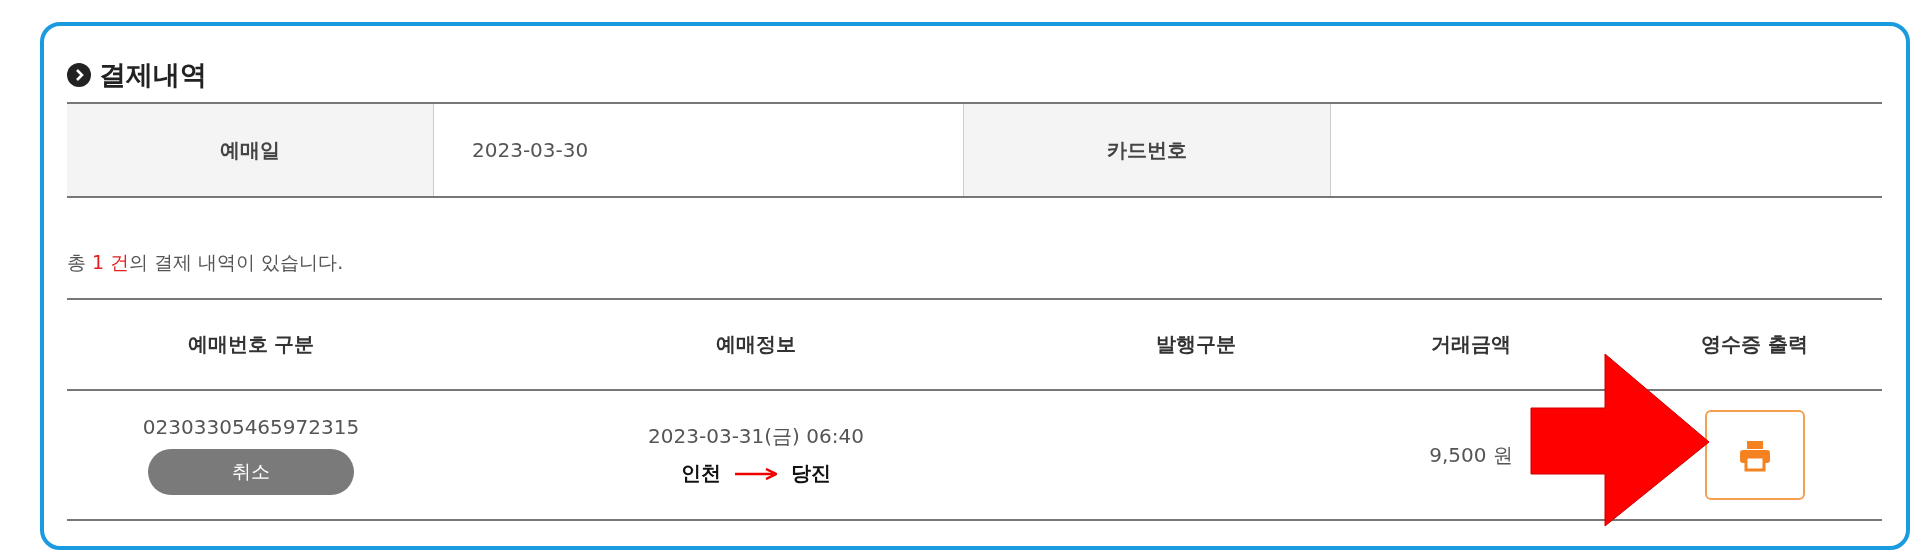  I want to click on column-header: 영수증 출력, so click(1754, 344).